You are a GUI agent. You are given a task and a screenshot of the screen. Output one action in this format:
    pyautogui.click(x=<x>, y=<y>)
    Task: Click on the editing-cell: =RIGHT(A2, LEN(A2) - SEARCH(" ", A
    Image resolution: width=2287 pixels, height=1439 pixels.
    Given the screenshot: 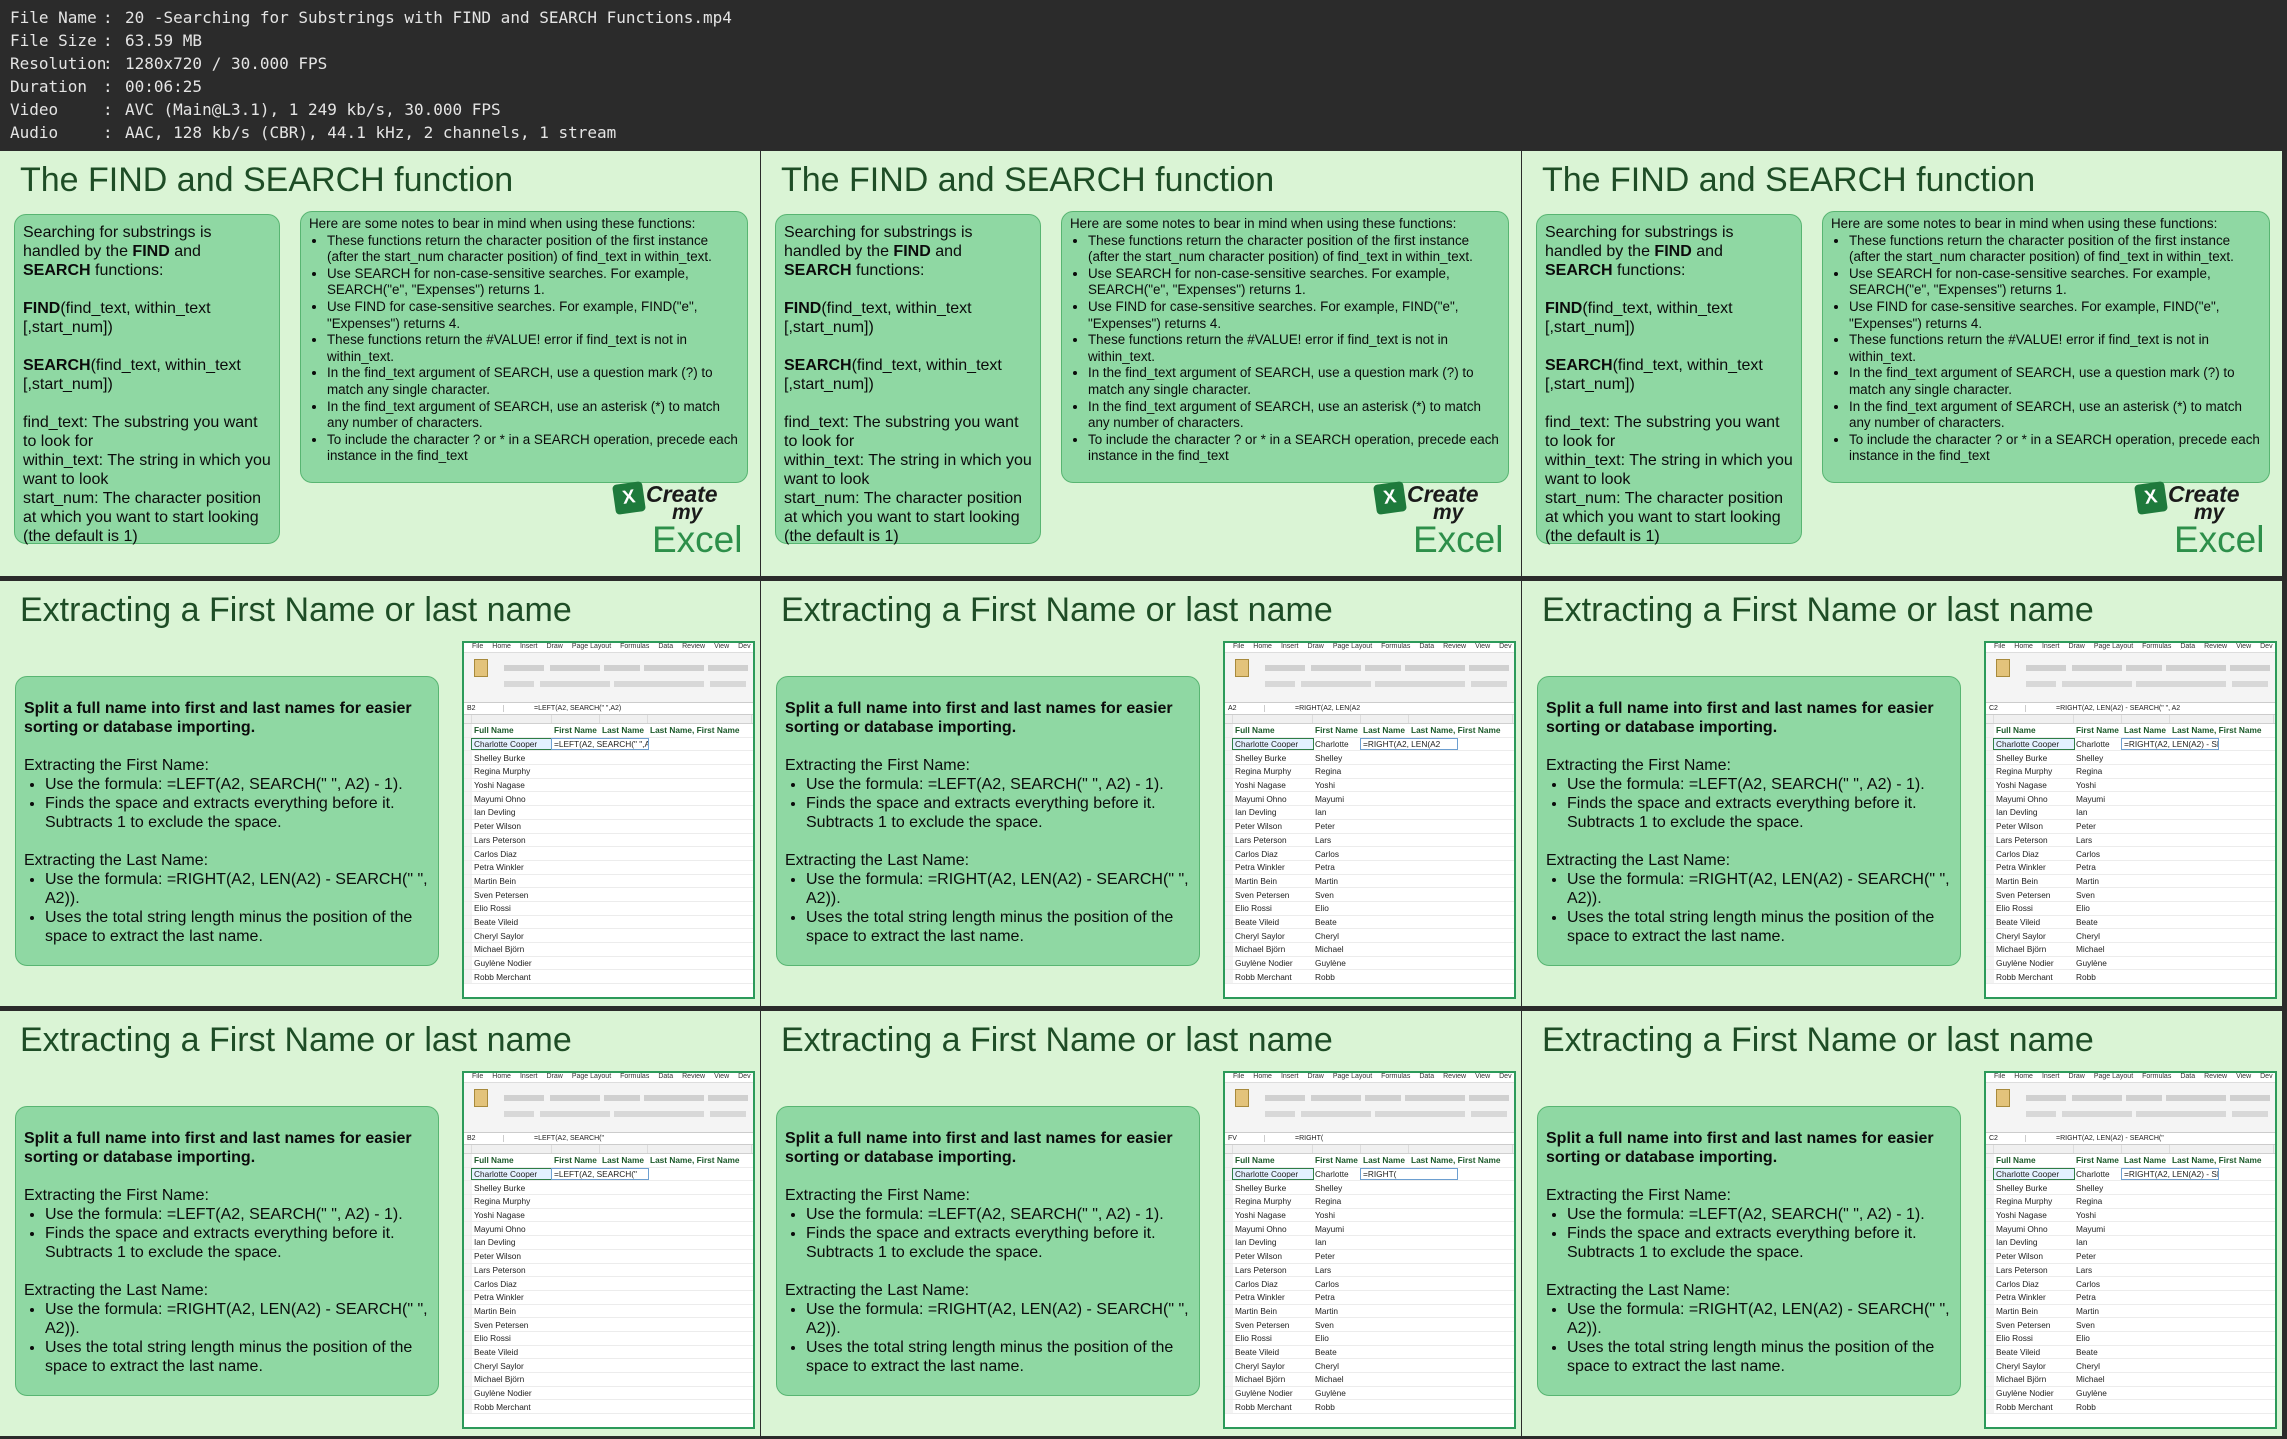 What is the action you would take?
    pyautogui.click(x=2170, y=744)
    